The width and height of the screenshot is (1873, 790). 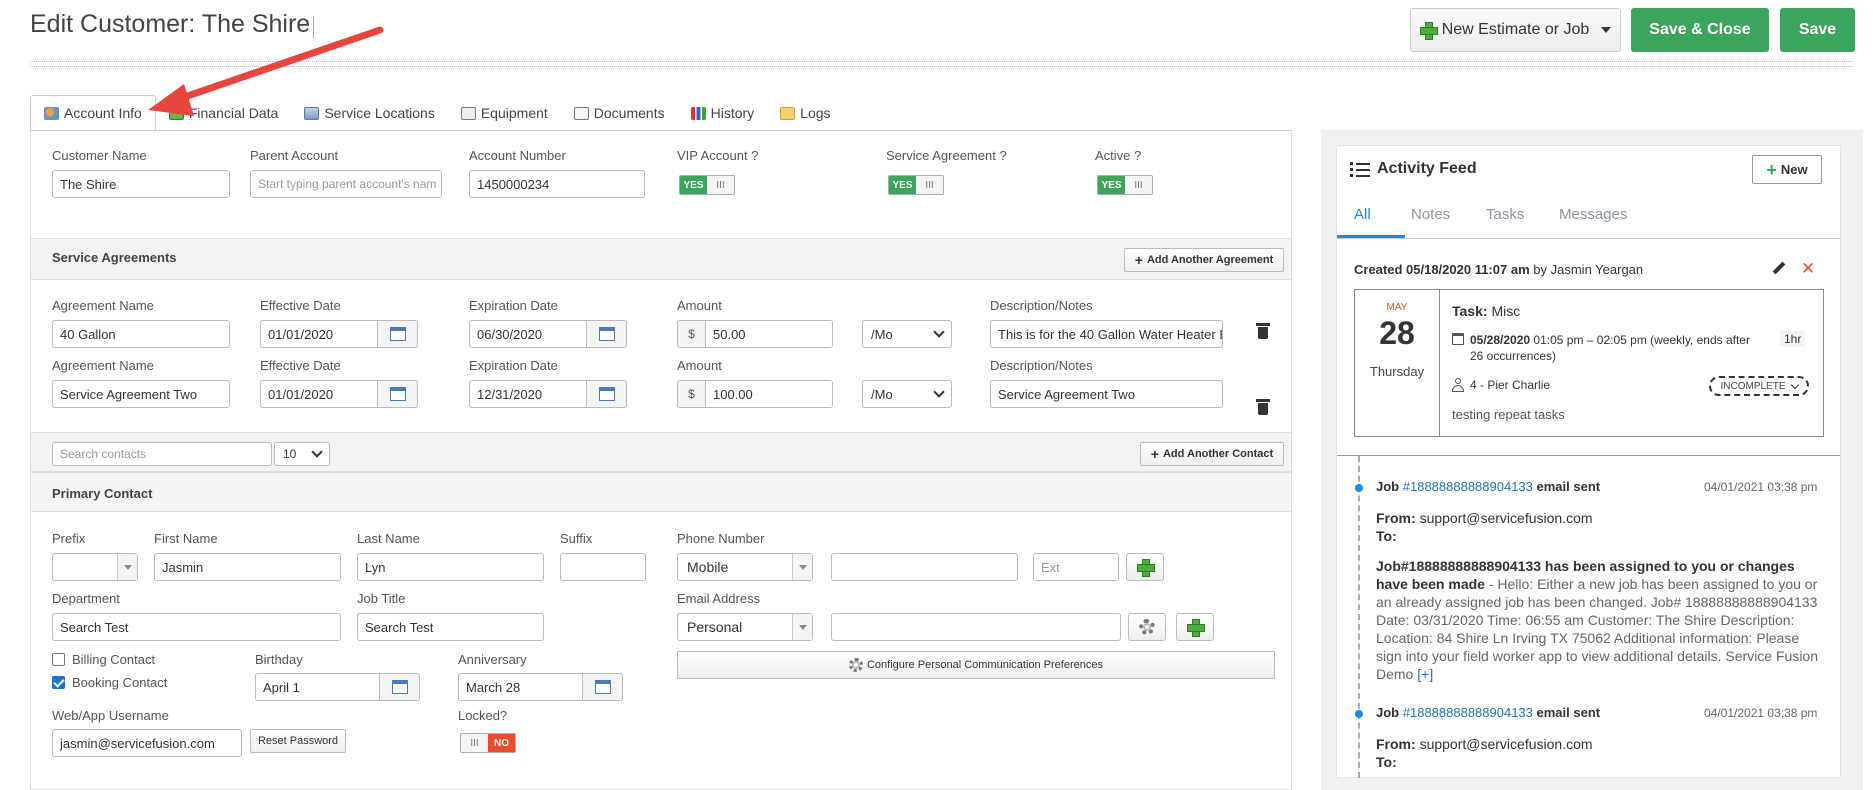 I want to click on toggle-yes: YES, so click(x=693, y=185).